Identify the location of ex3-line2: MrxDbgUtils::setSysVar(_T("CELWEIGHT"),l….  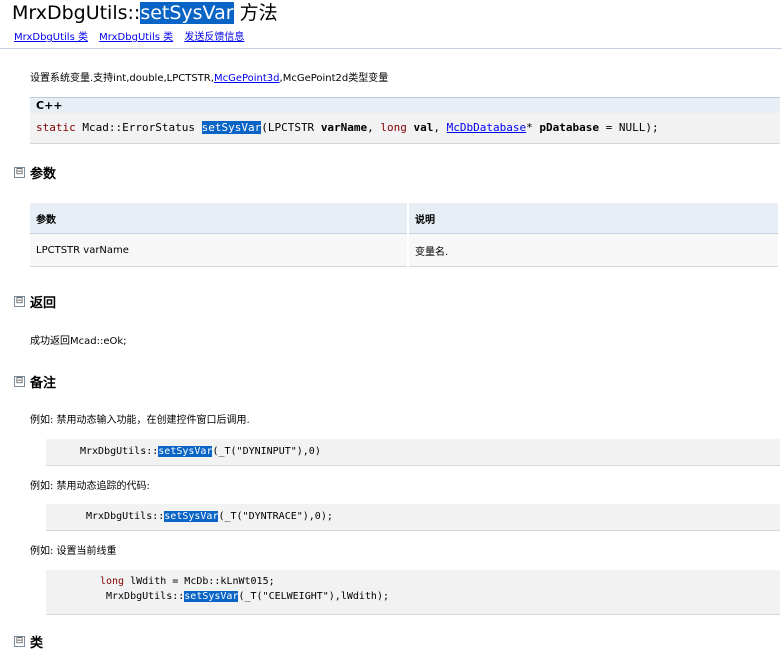
(413, 596).